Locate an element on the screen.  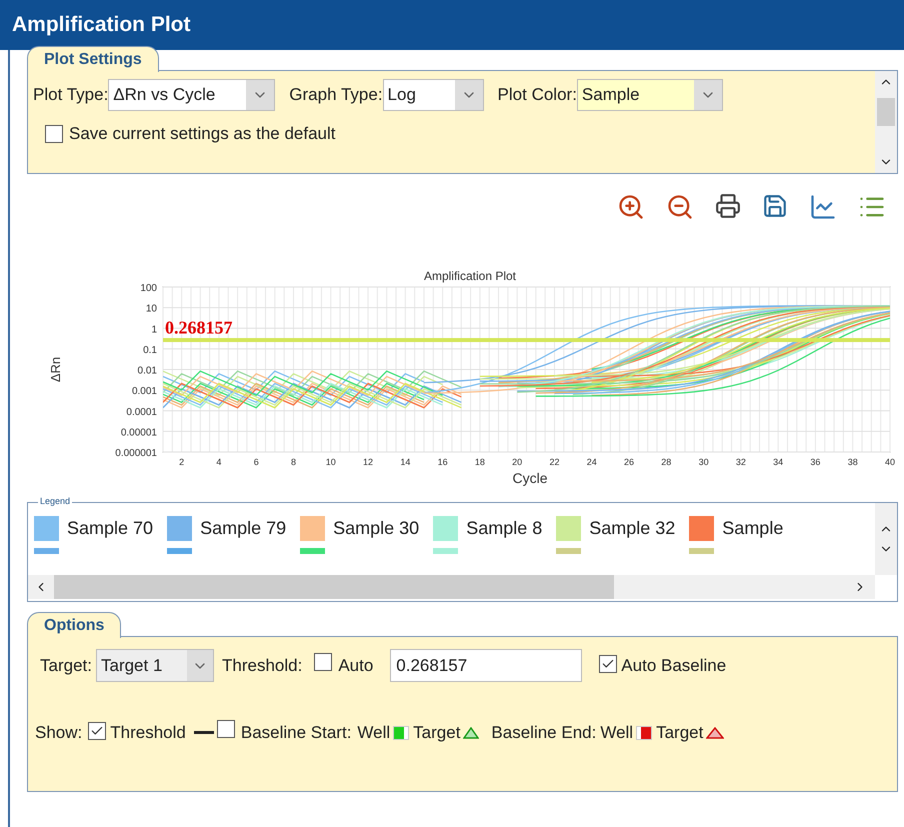
legend-label: Sample 30 is located at coordinates (376, 528).